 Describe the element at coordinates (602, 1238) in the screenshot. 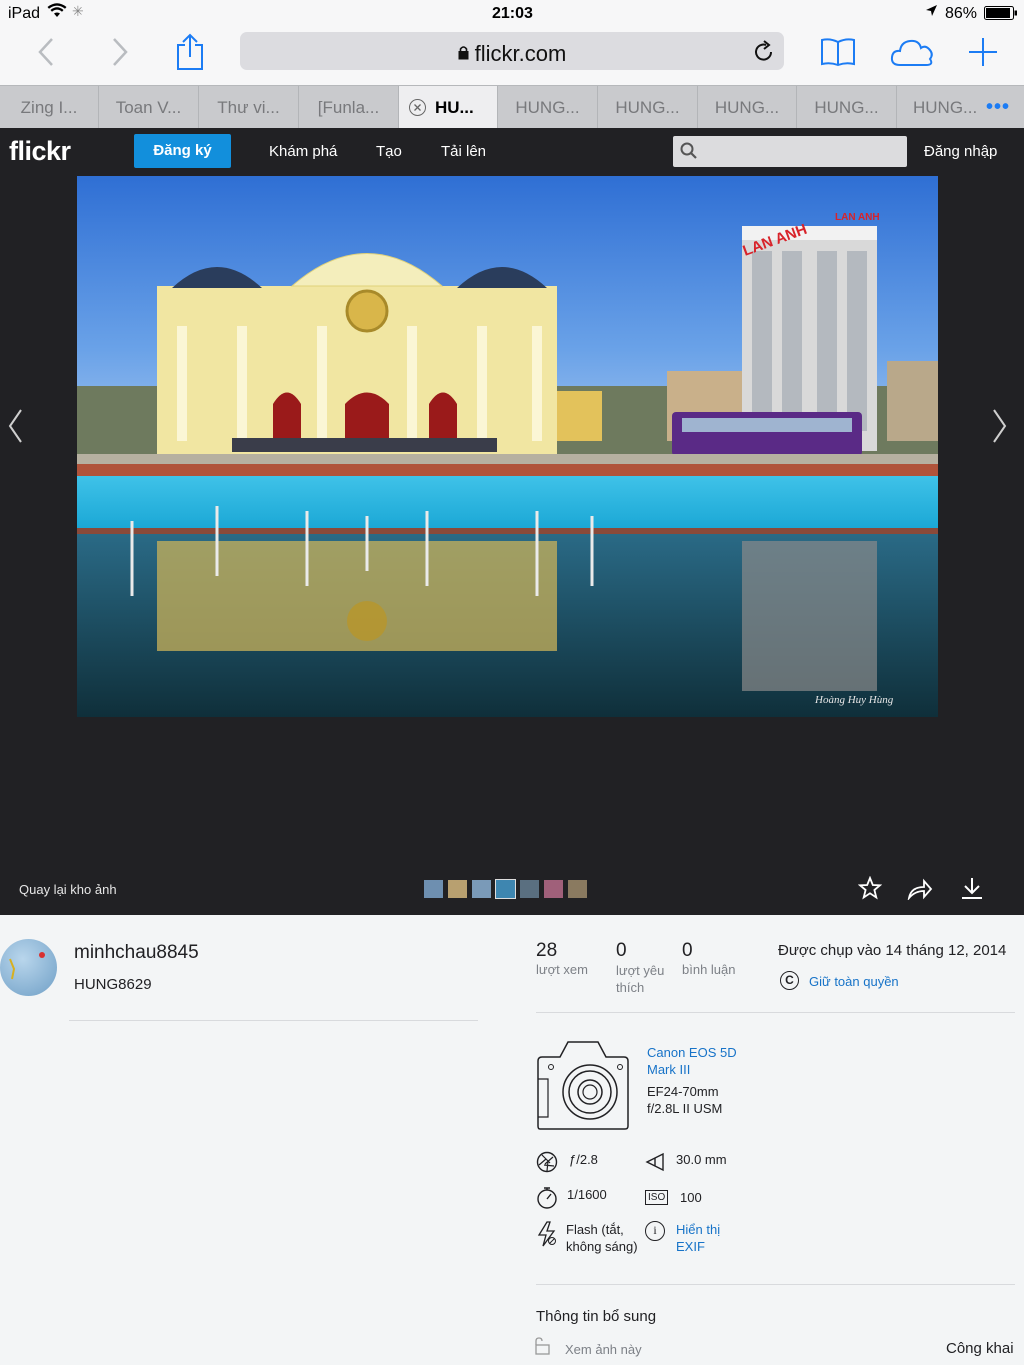

I see `flash-value: Flash (tắt, không sáng)` at that location.